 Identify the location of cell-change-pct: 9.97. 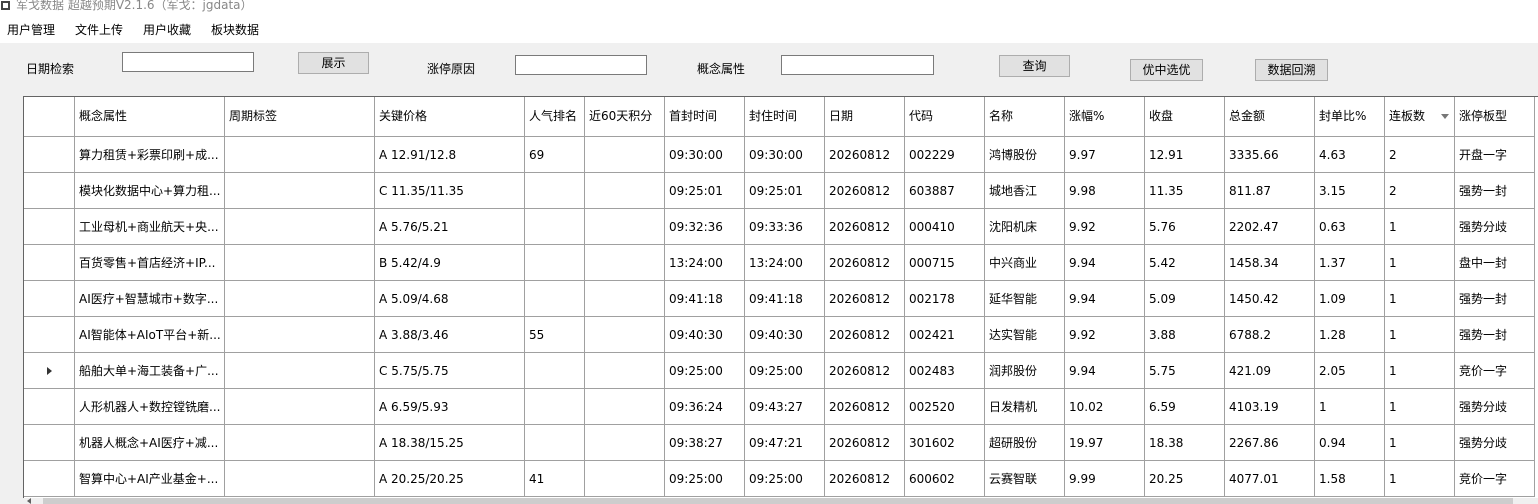
(1105, 154).